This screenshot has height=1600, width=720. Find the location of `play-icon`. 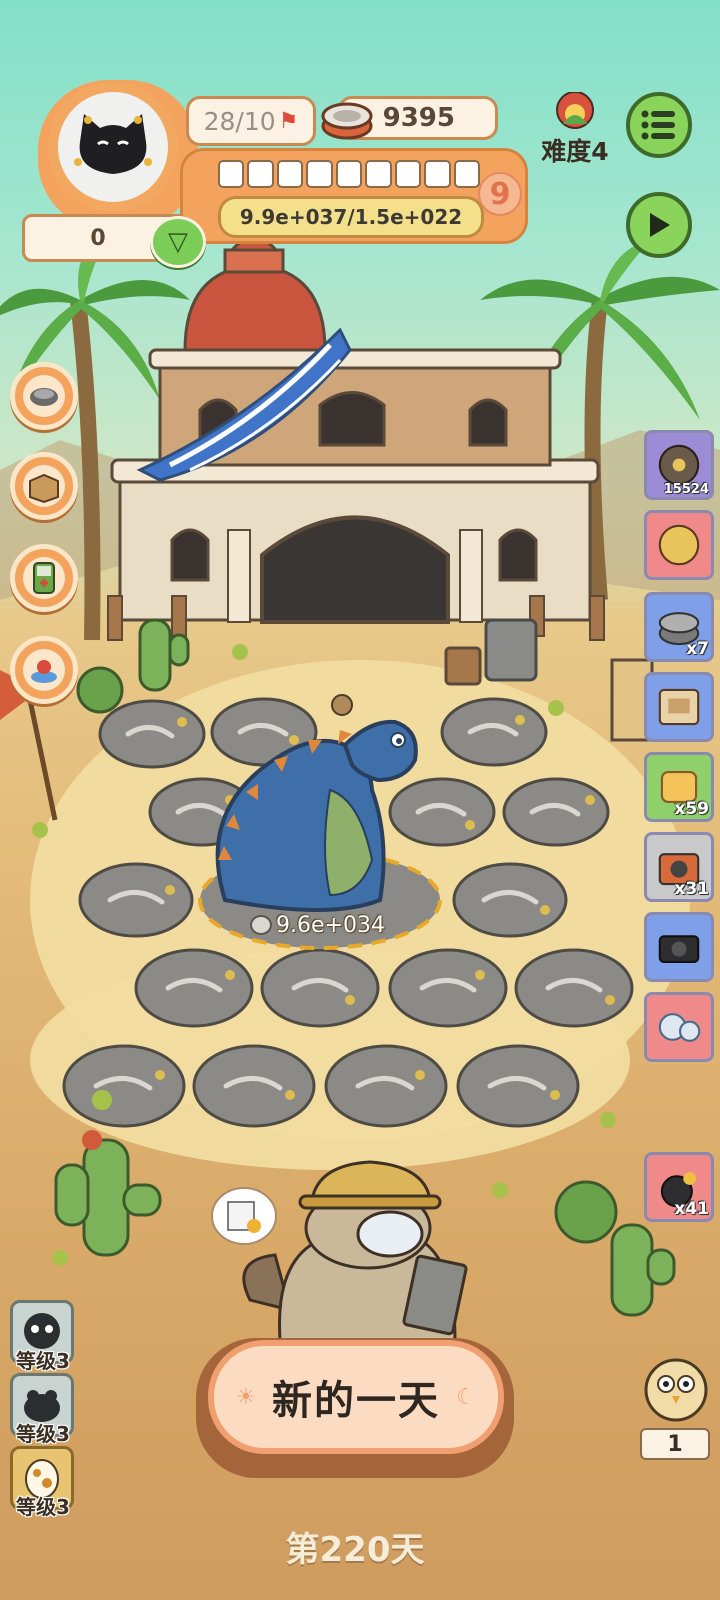

play-icon is located at coordinates (660, 225).